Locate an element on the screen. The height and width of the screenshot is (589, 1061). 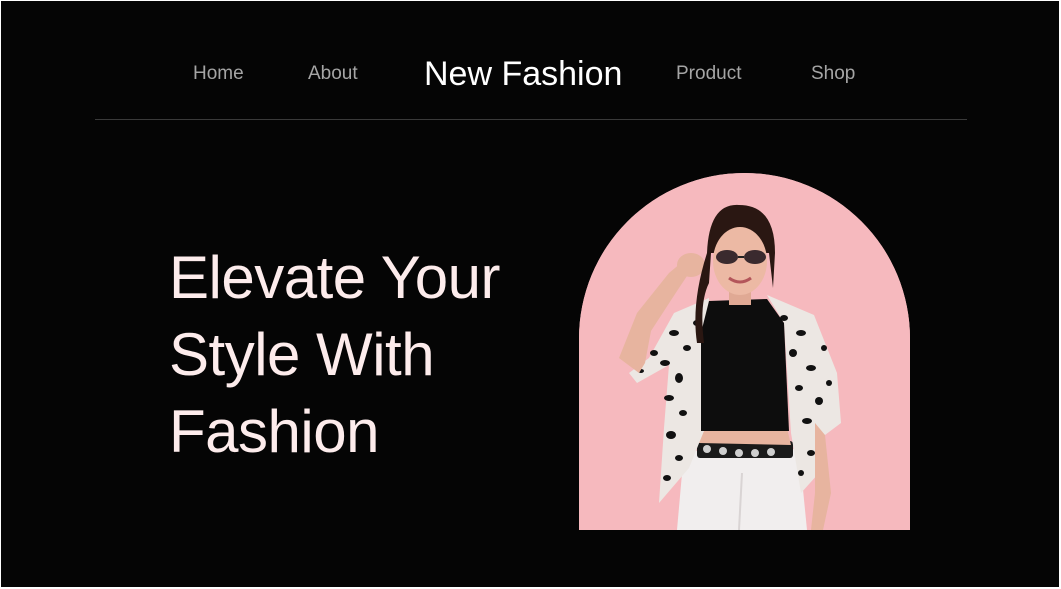
nav-divider is located at coordinates (531, 119).